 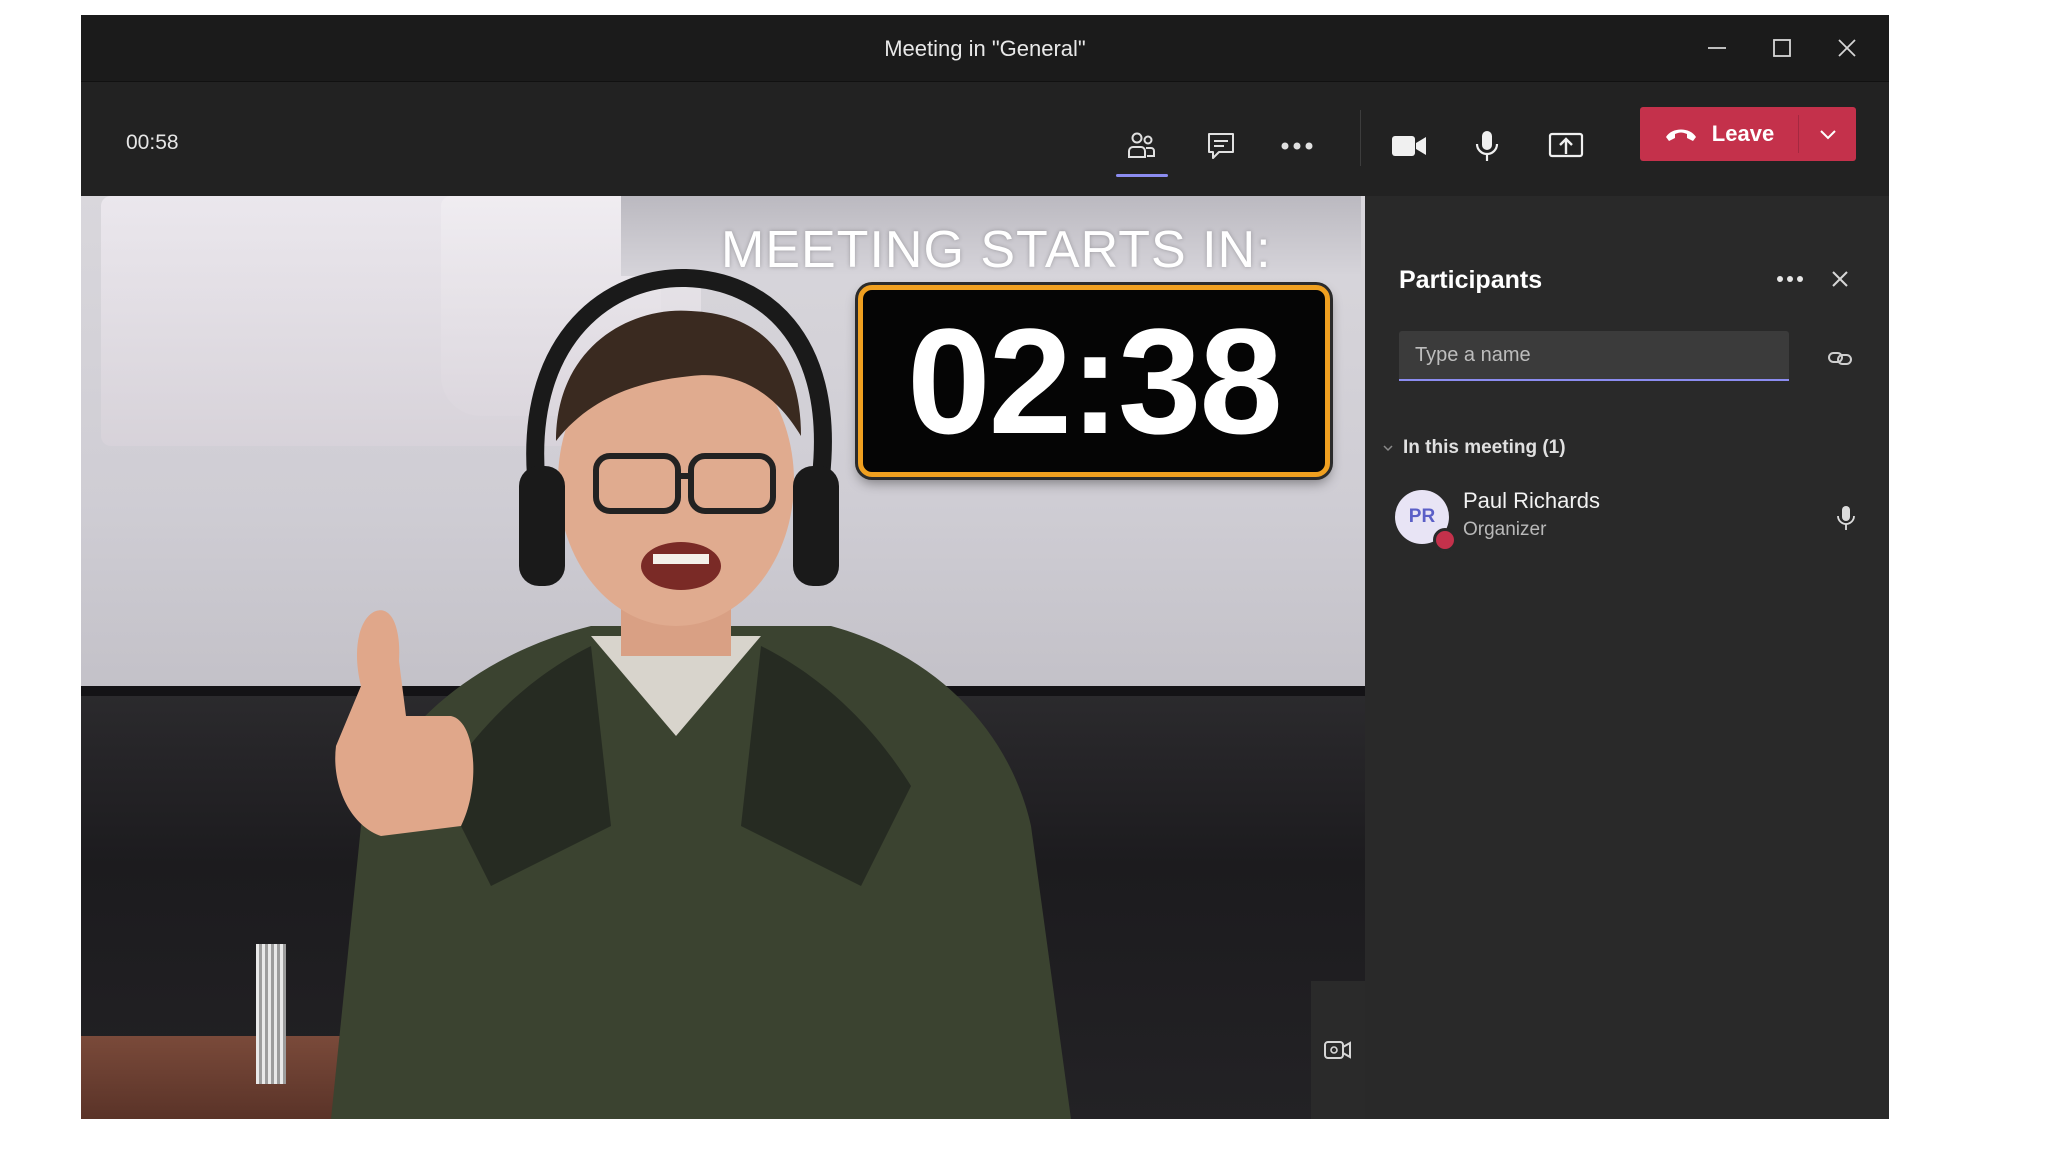 I want to click on window-title: Meeting in "General", so click(x=985, y=48).